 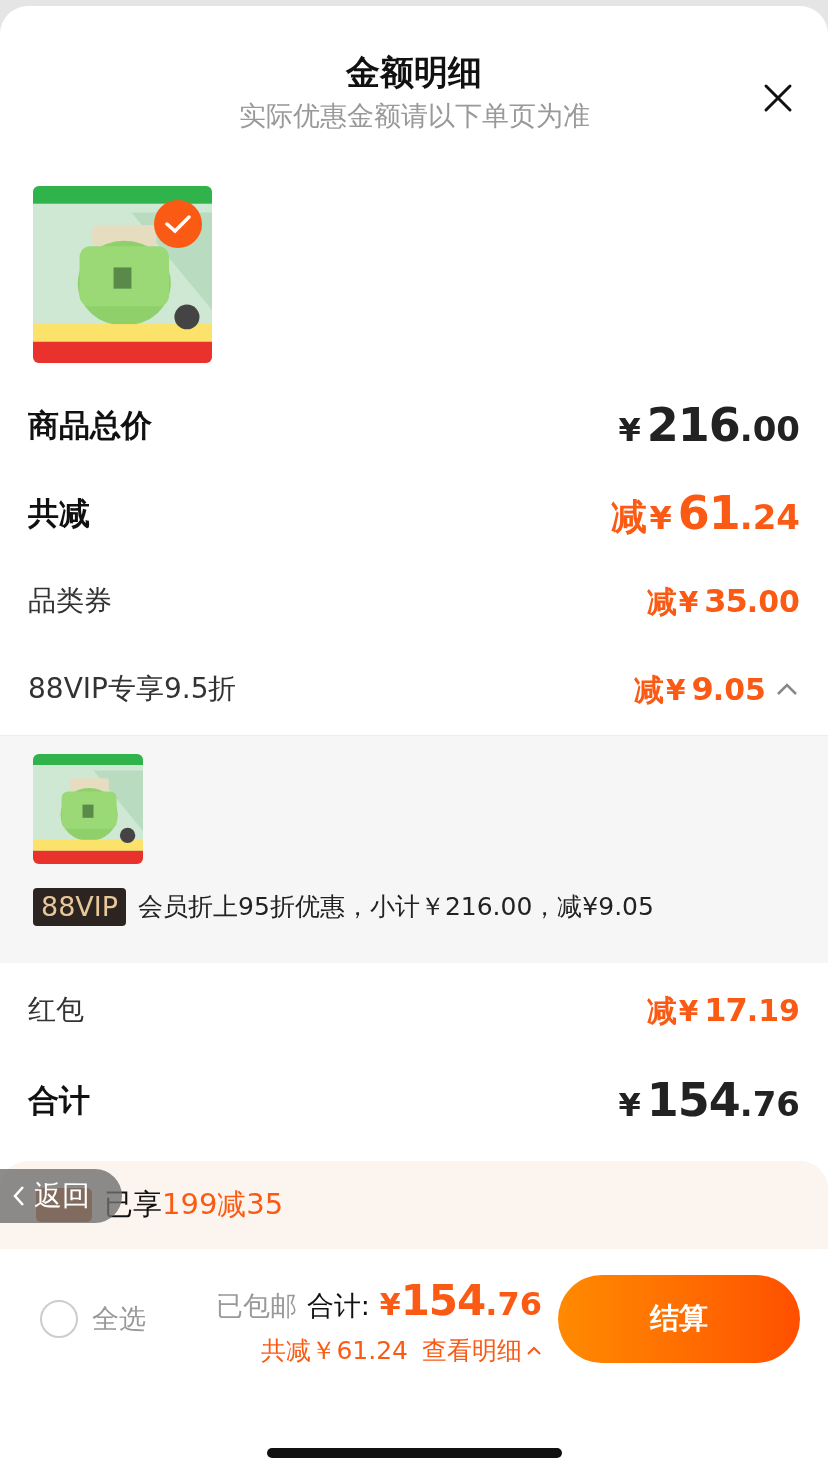 I want to click on close-icon, so click(x=778, y=98).